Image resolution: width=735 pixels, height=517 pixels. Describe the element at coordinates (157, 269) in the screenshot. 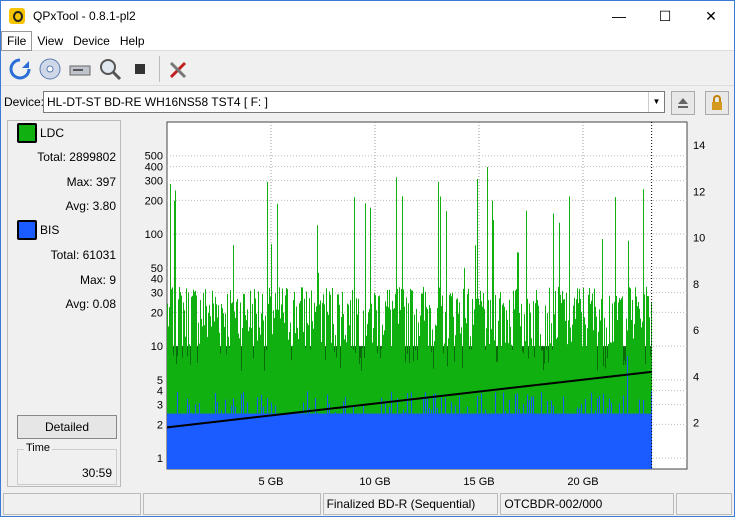

I see `y-left-tick-label: 50` at that location.